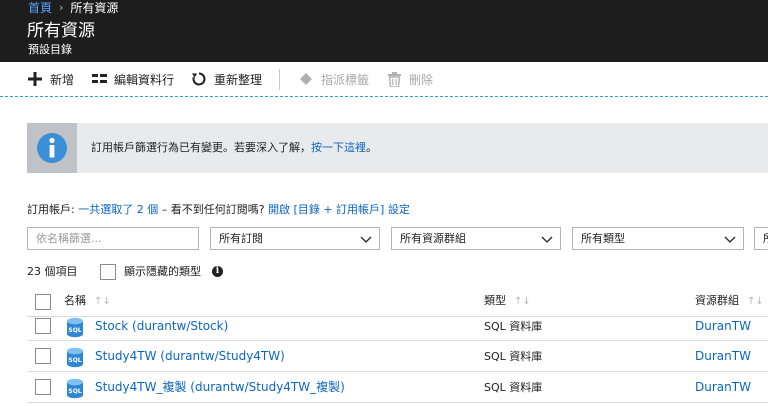 This screenshot has height=404, width=768. I want to click on type-filter-value: 所有類型, so click(603, 238).